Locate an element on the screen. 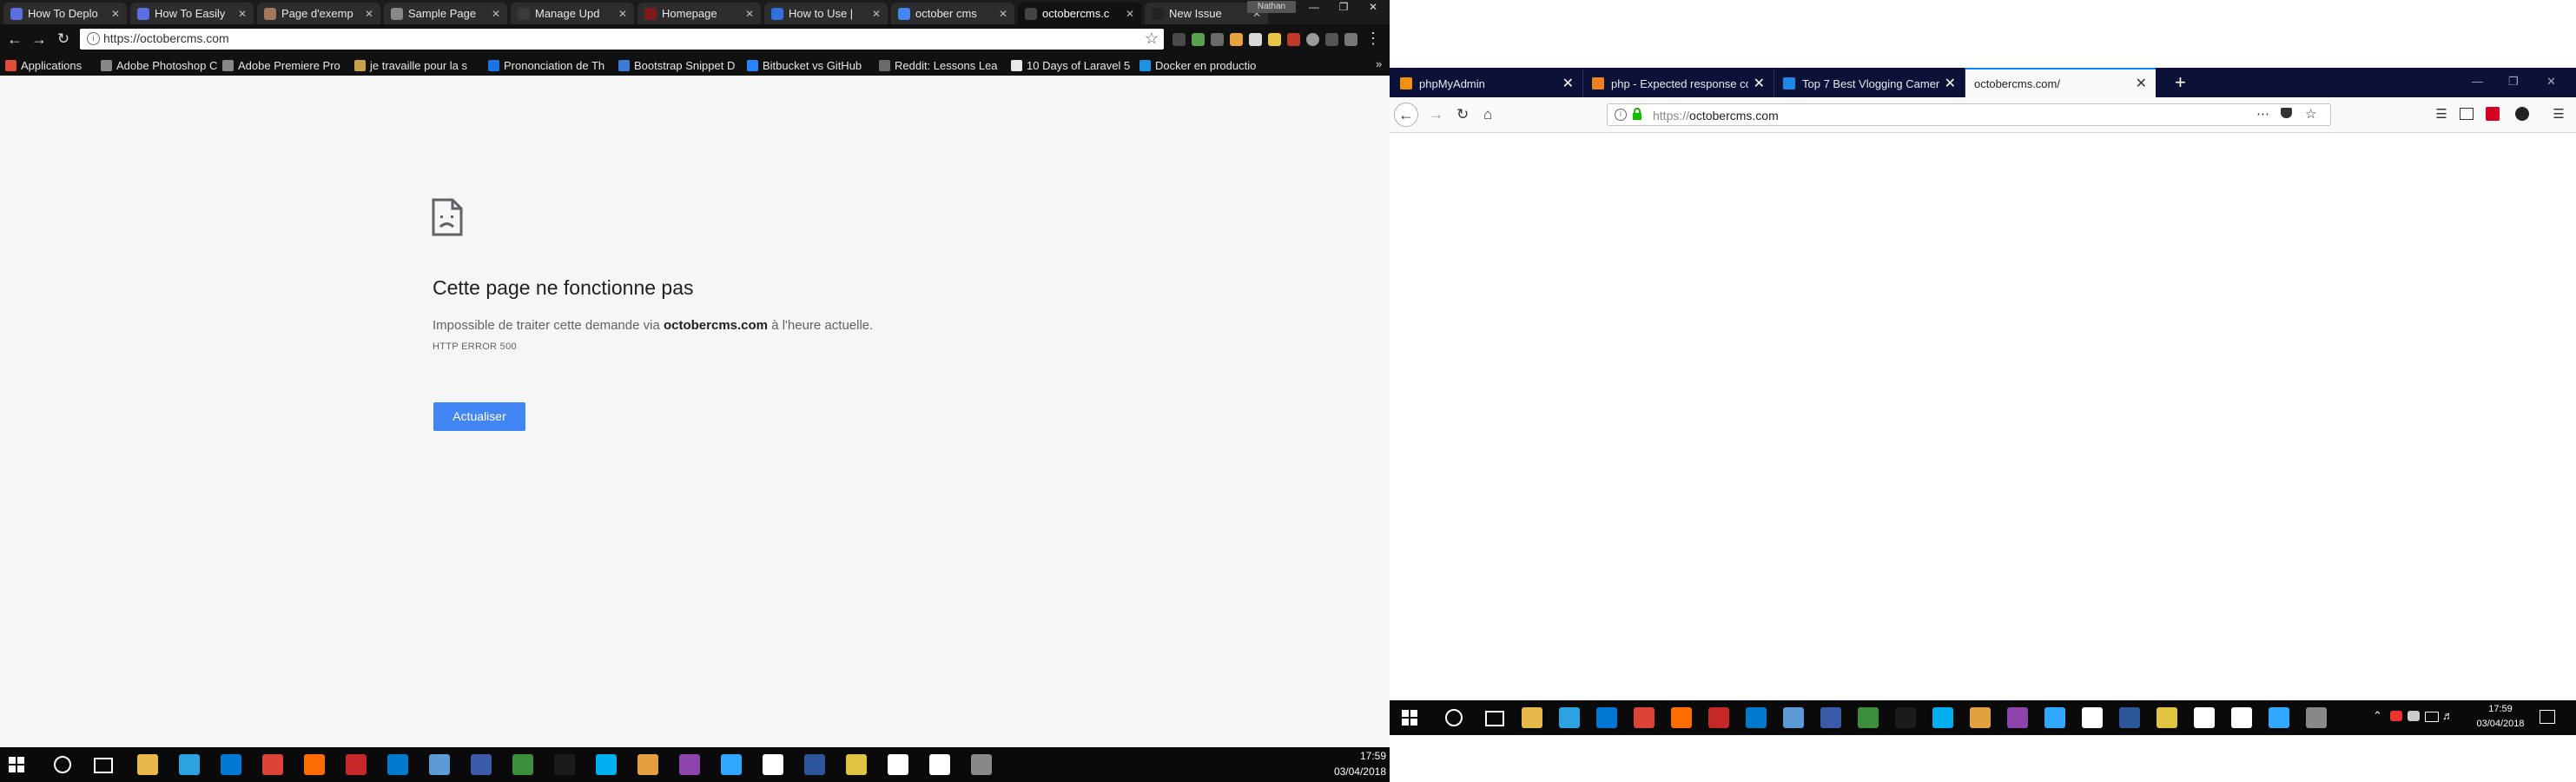 This screenshot has height=782, width=2576. bookmark-item: Adobe Photoshop C is located at coordinates (159, 65).